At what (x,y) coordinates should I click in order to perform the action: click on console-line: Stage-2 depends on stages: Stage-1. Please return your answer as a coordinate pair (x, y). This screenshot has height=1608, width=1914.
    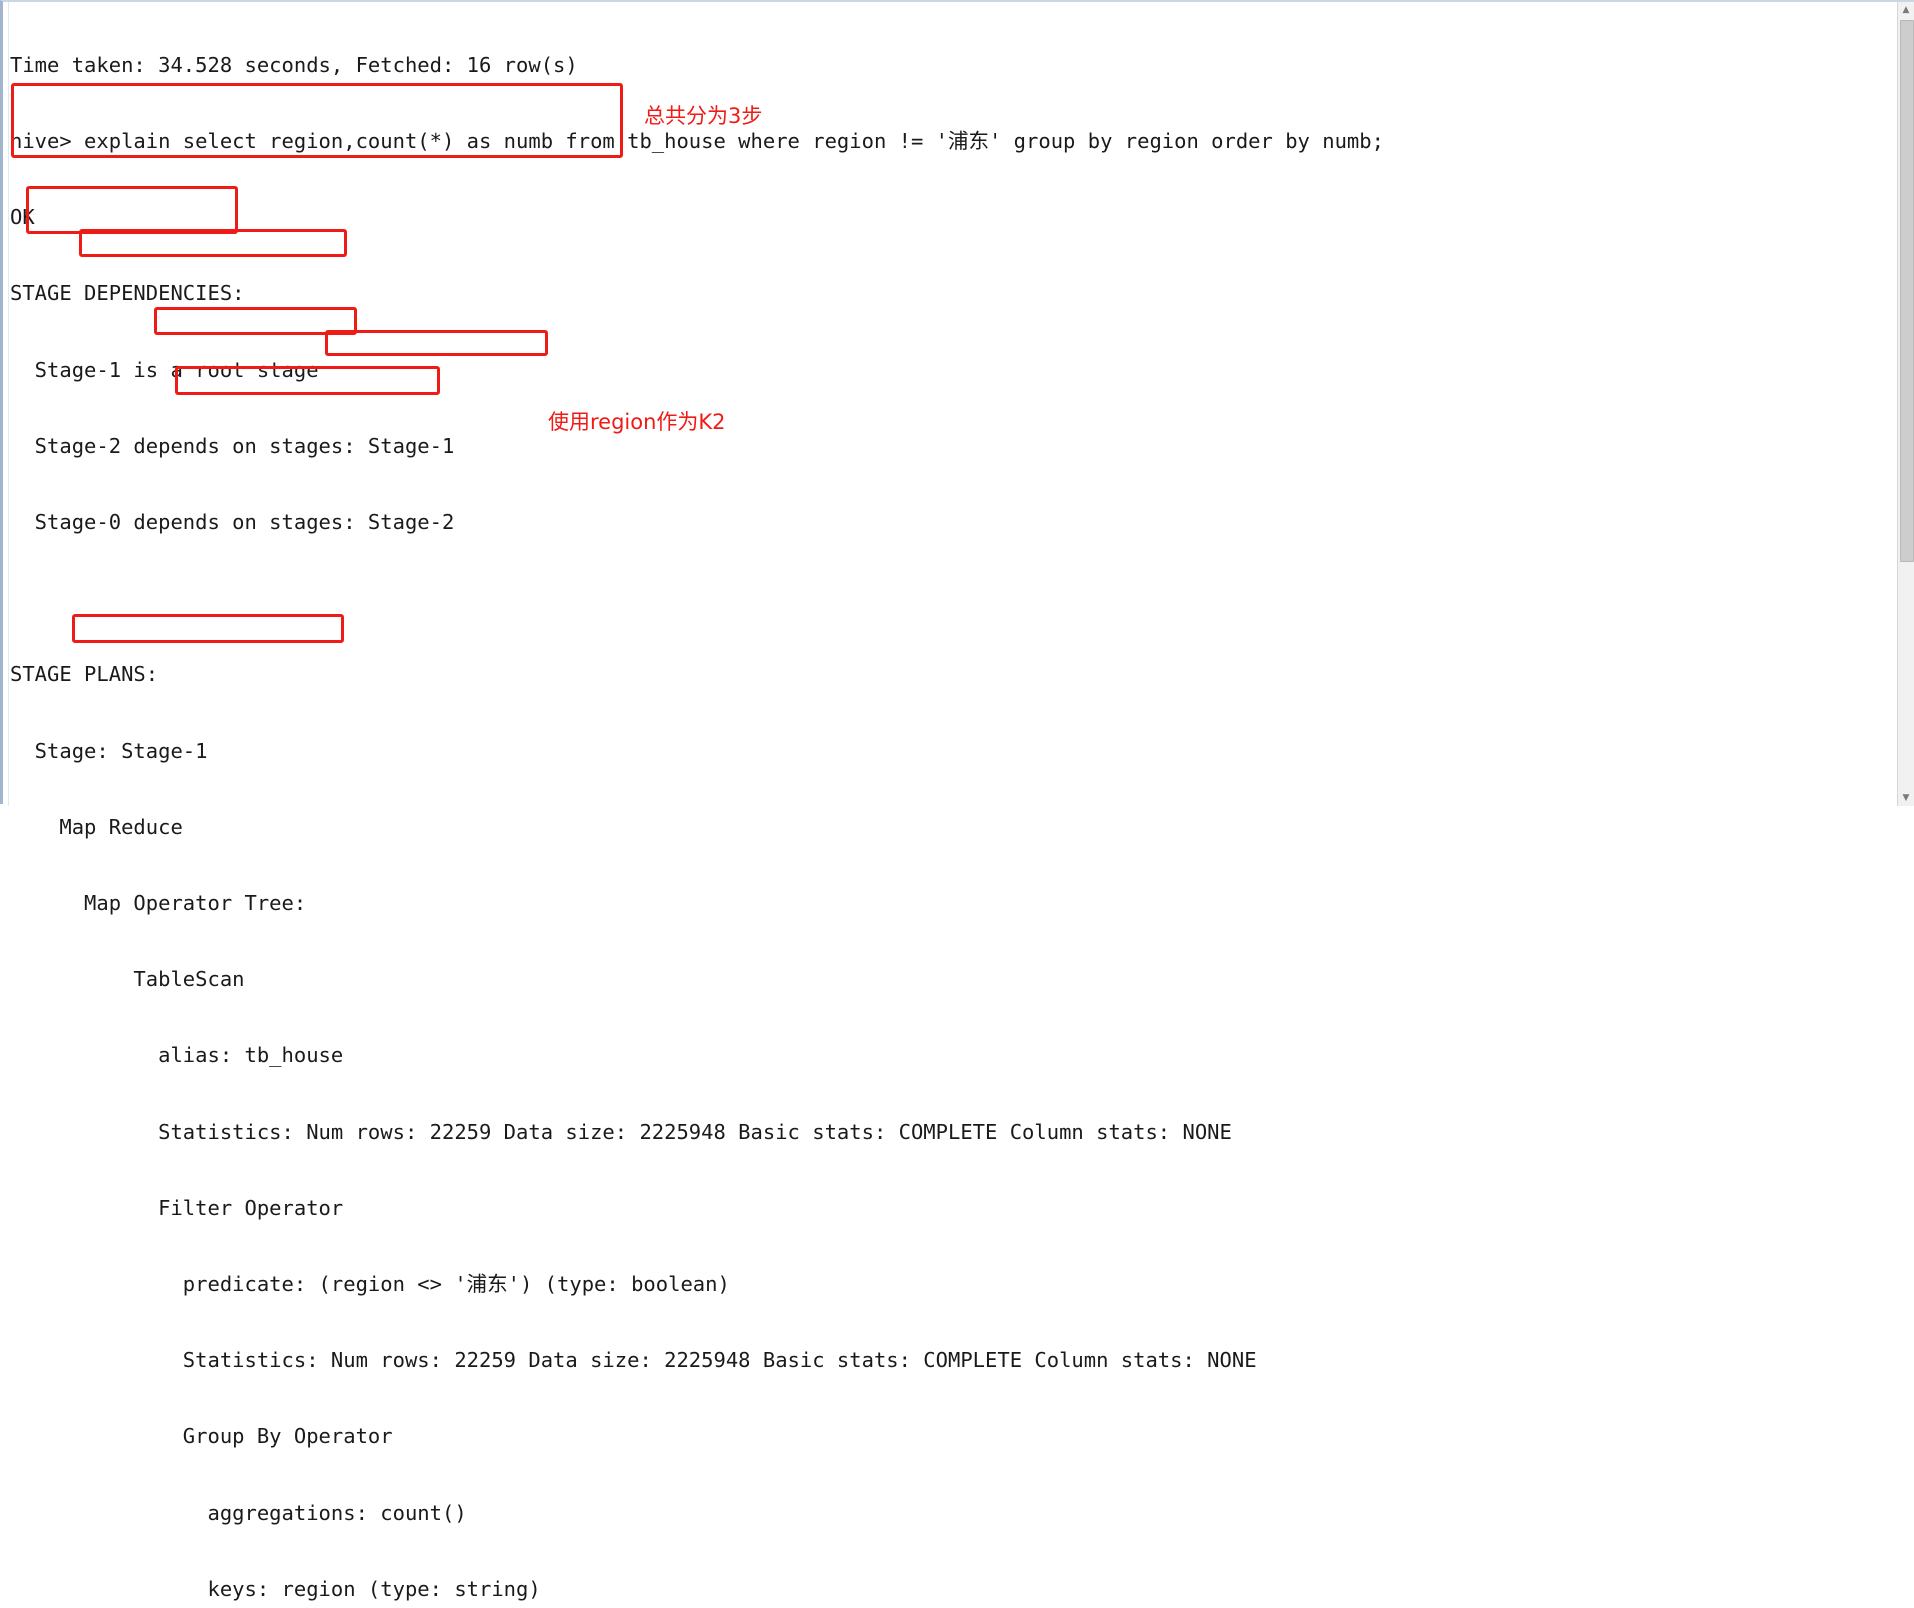
    Looking at the image, I should click on (232, 445).